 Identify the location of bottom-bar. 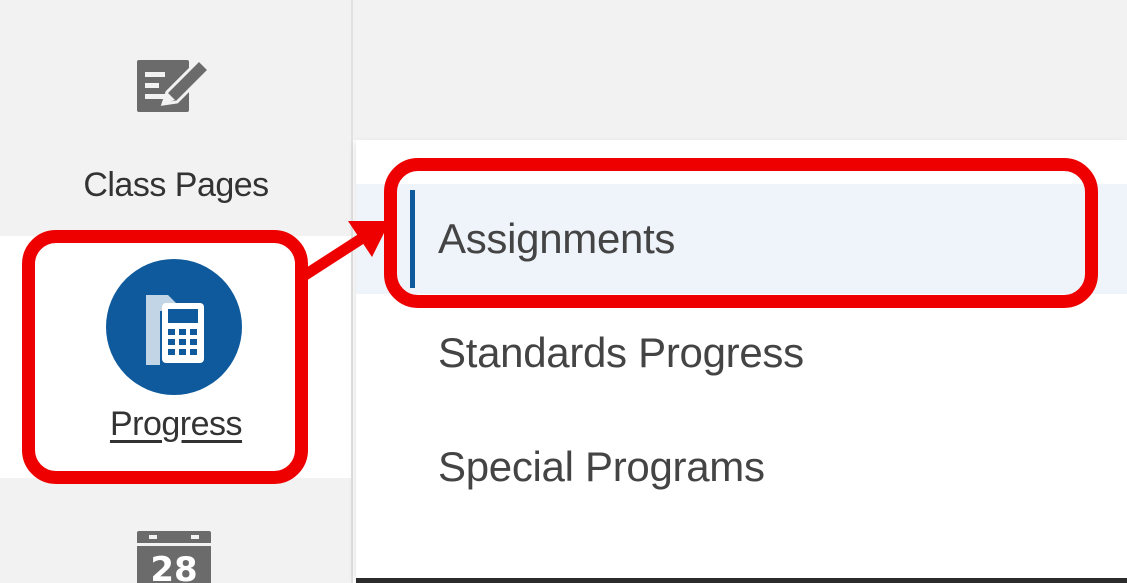
(741, 580).